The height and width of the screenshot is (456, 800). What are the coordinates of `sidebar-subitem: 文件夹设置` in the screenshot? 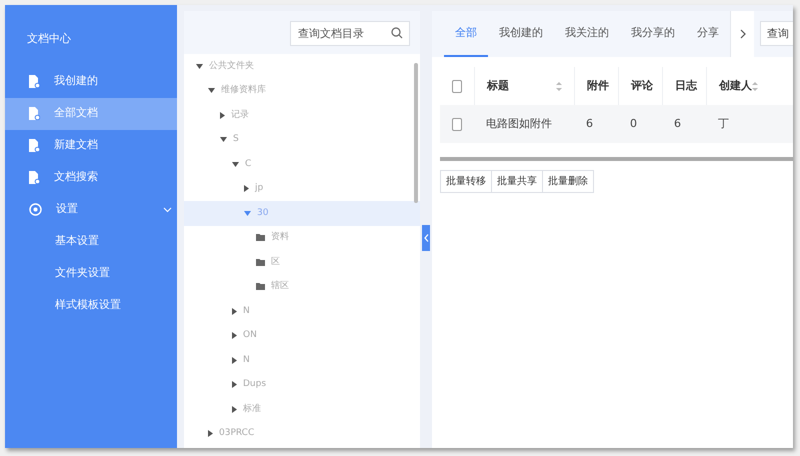 It's located at (91, 274).